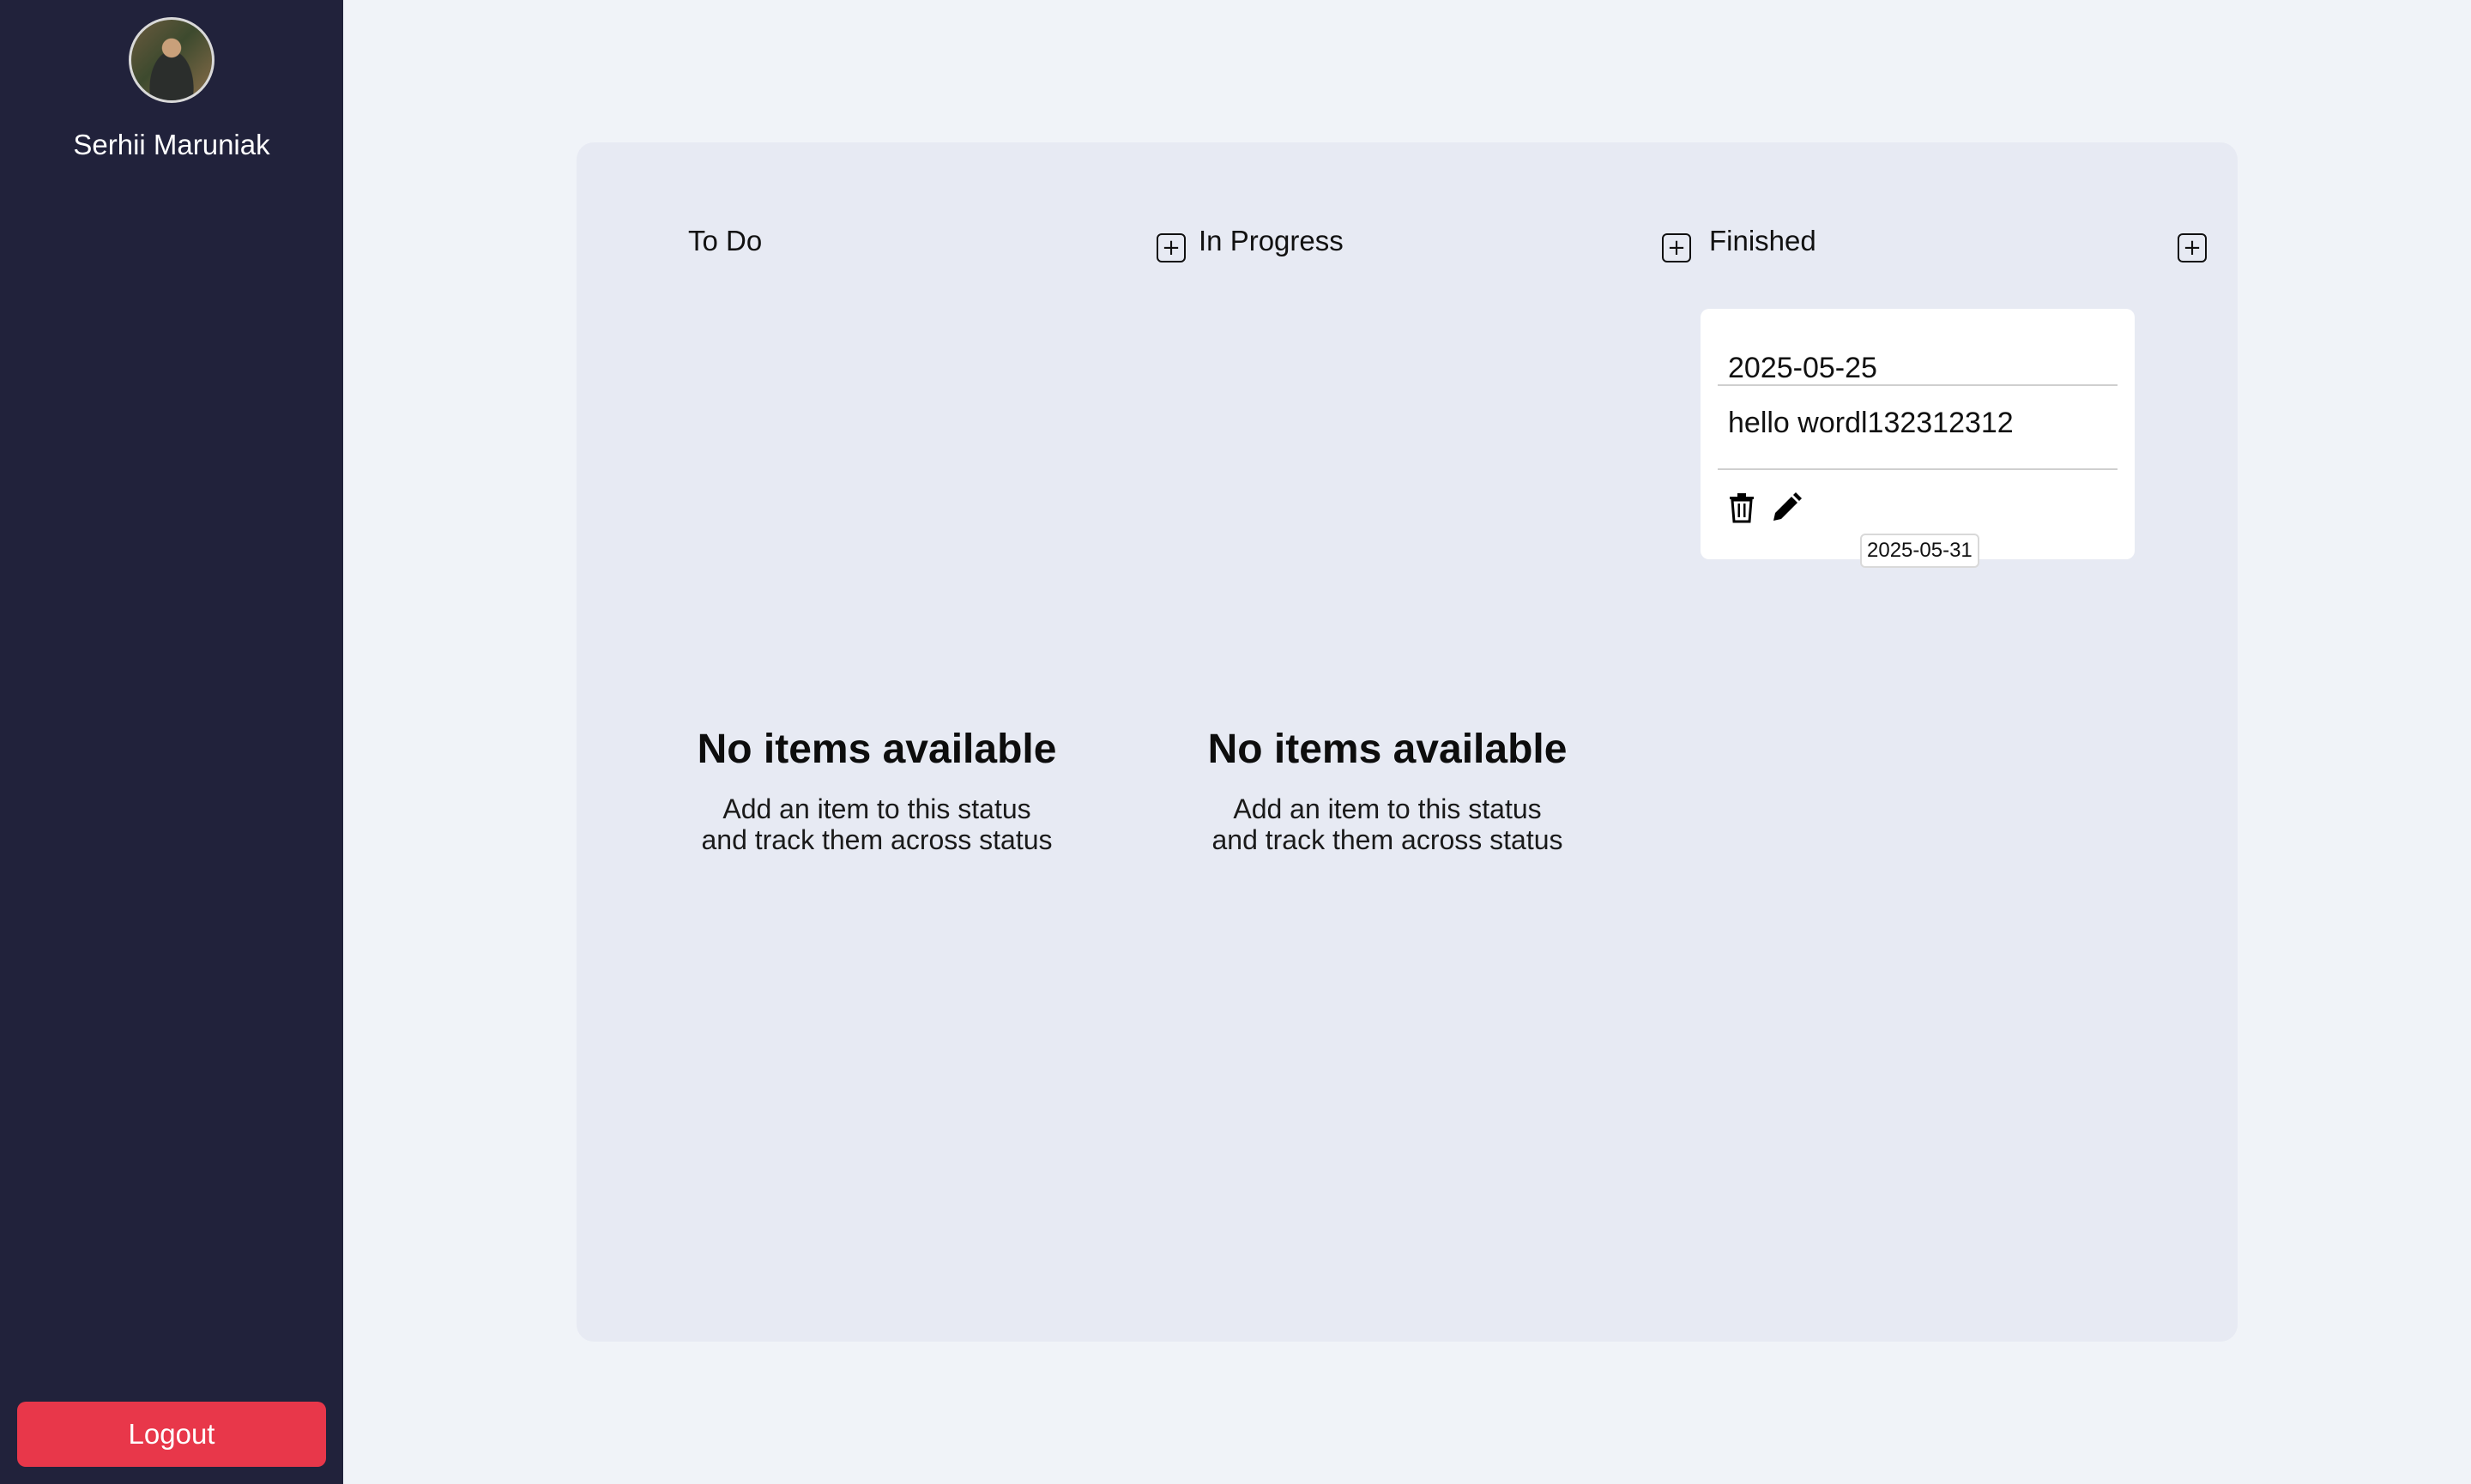 The width and height of the screenshot is (2471, 1484). I want to click on edit-button, so click(1786, 508).